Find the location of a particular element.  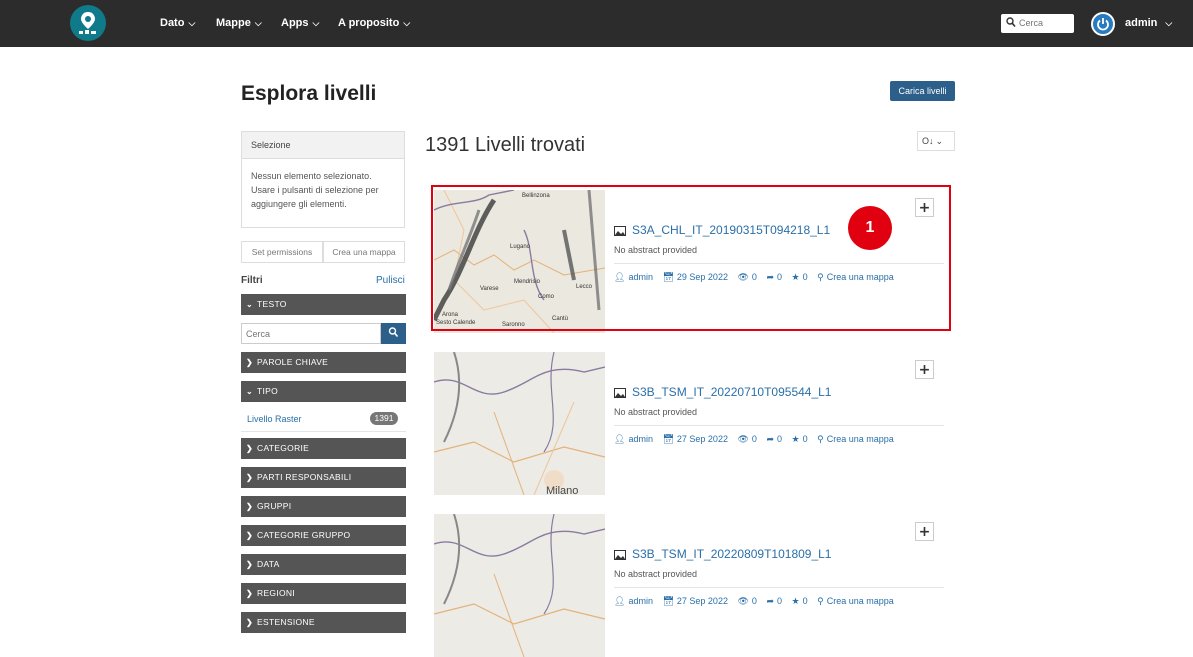

facet-responsible-label: Parti responsabili is located at coordinates (304, 477).